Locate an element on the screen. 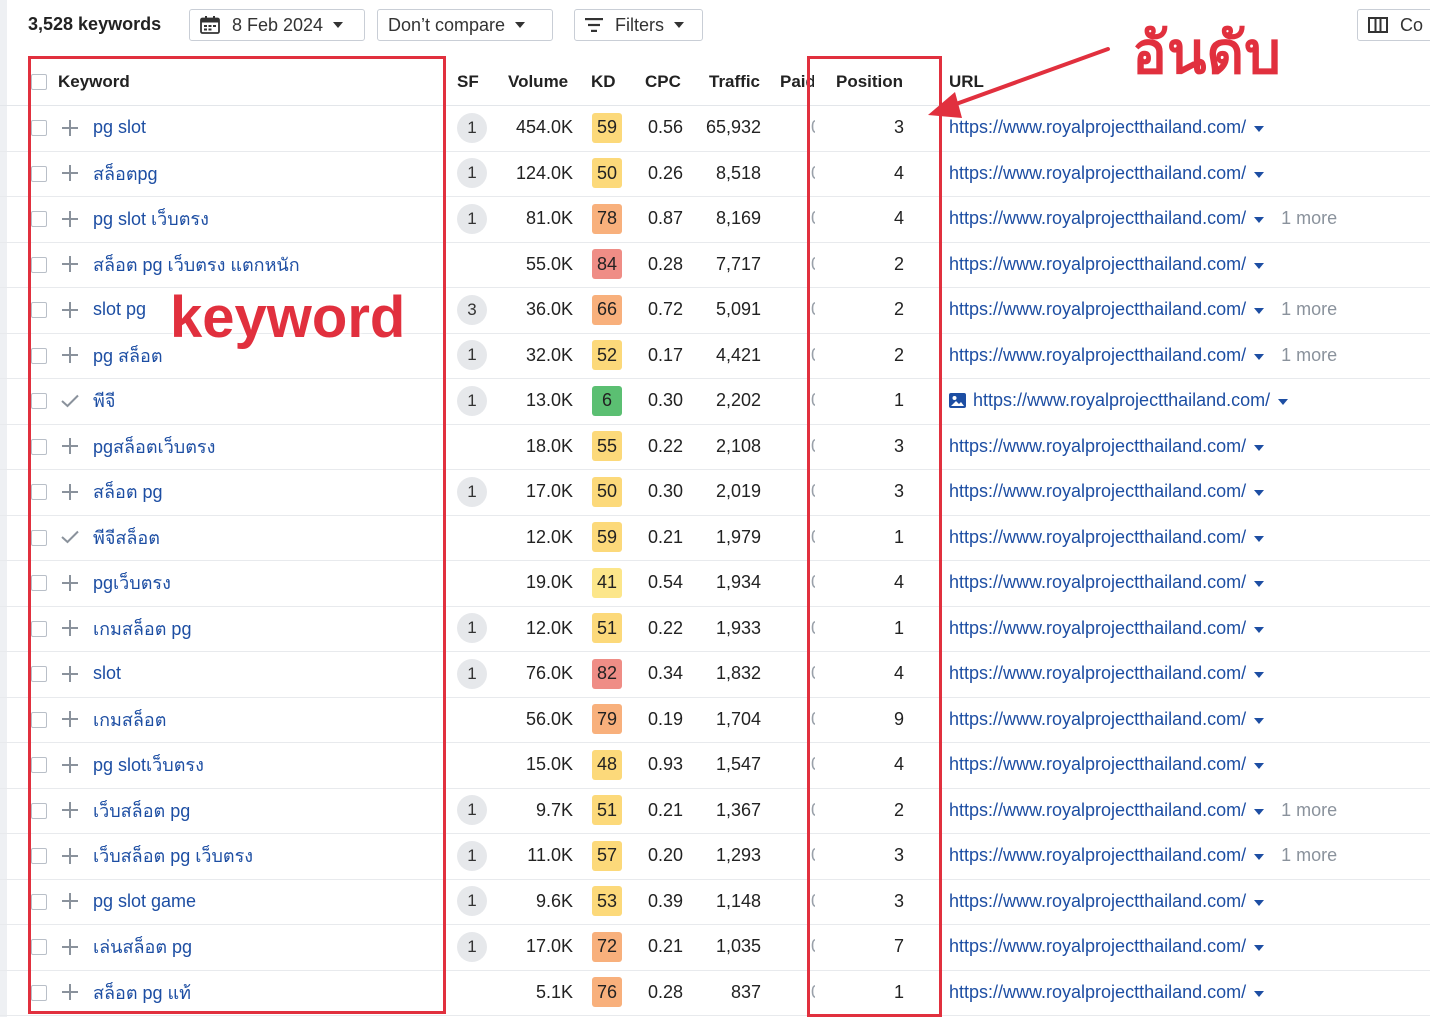  compare-dropdown: Don’t compare is located at coordinates (465, 25).